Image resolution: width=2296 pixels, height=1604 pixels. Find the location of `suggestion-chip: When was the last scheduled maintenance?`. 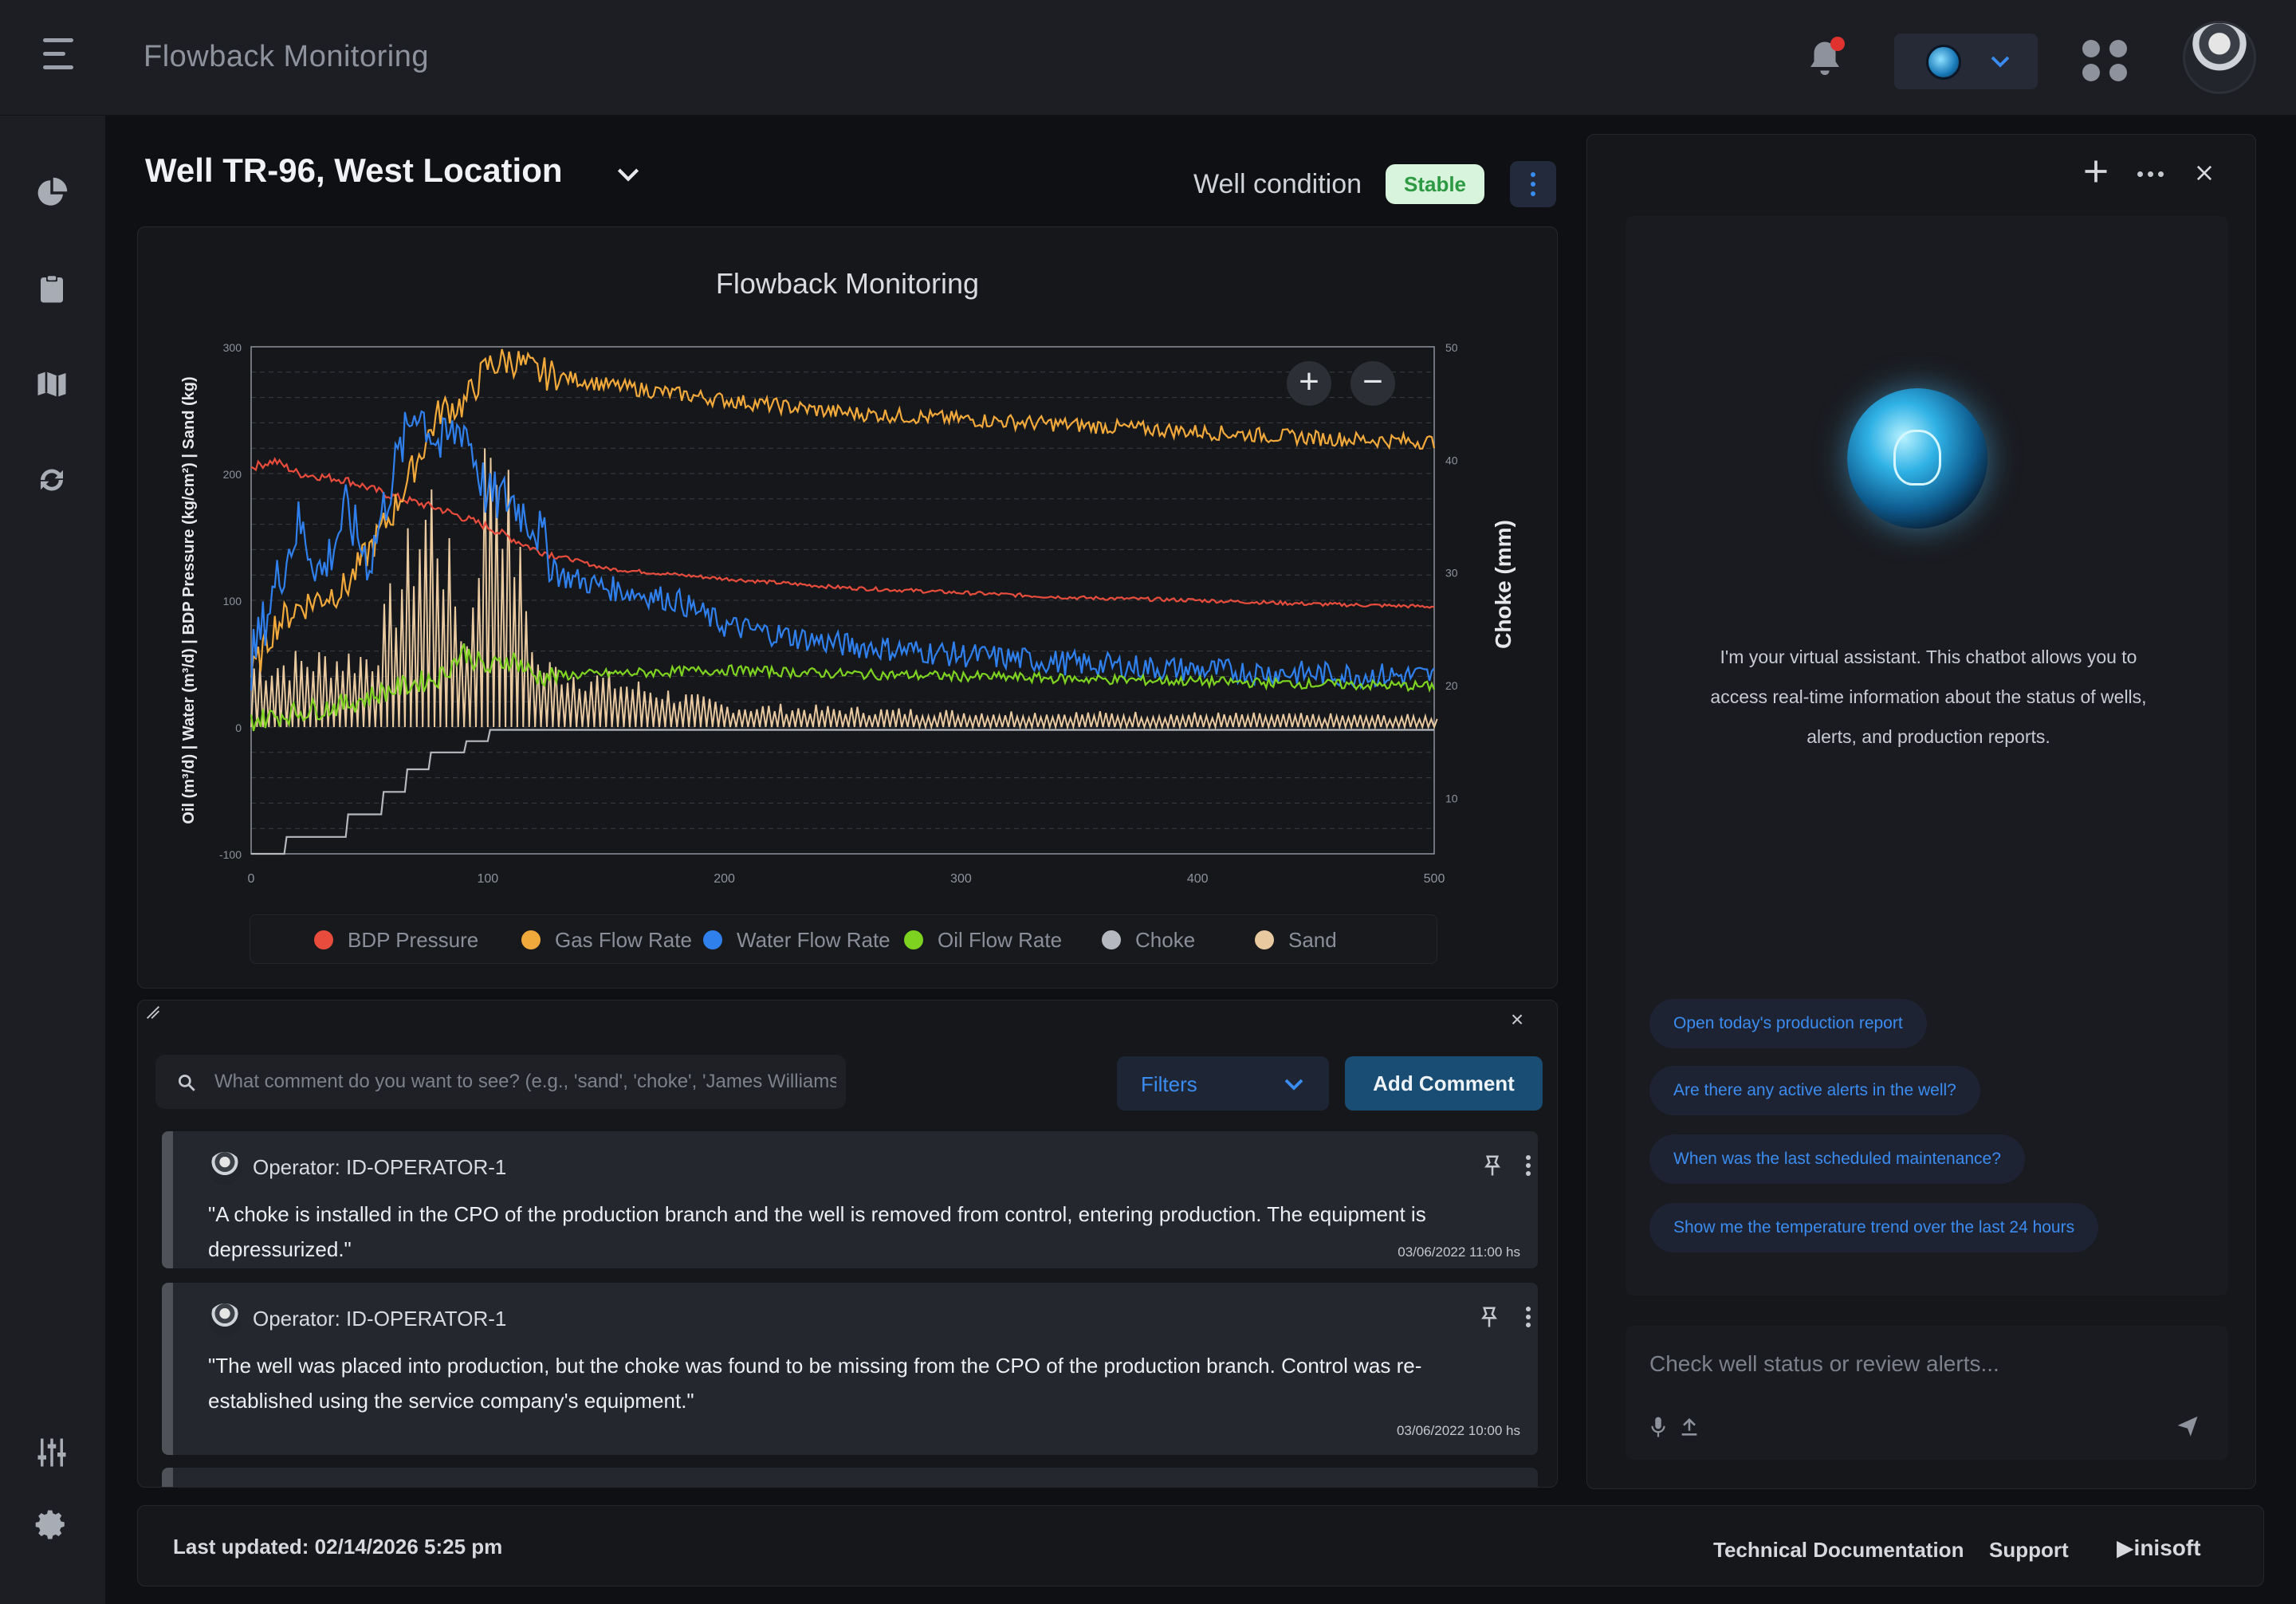

suggestion-chip: When was the last scheduled maintenance? is located at coordinates (1837, 1159).